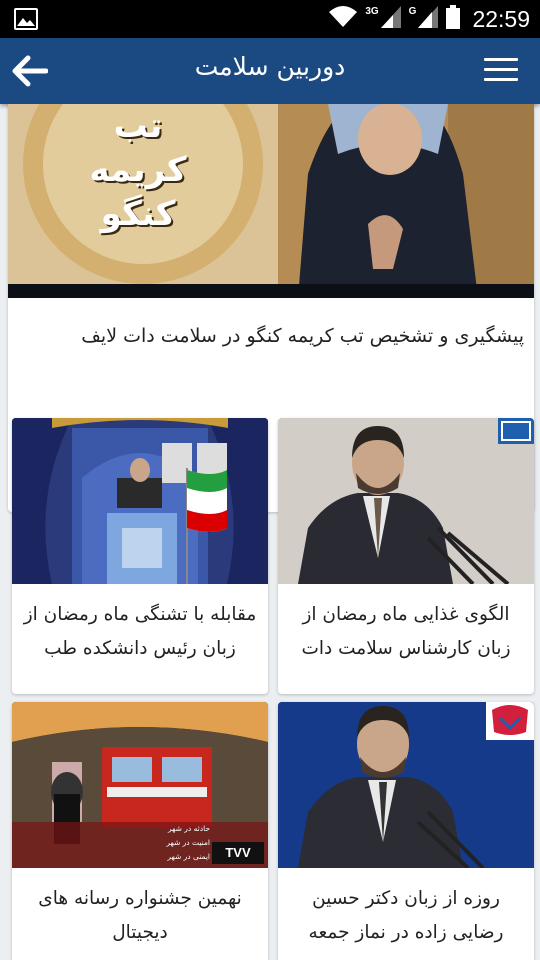 The image size is (540, 960). Describe the element at coordinates (501, 18) in the screenshot. I see `clock: 22:59` at that location.